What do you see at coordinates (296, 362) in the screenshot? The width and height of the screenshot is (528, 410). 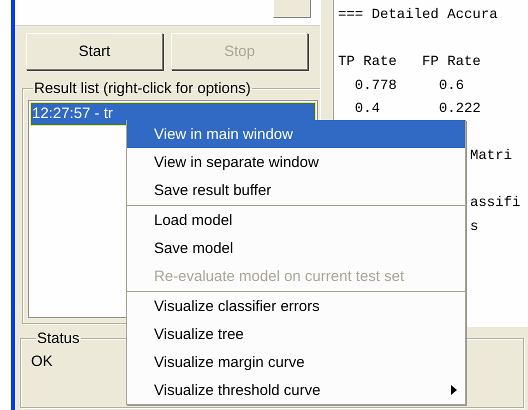 I see `menu-item: Visualize margin curve` at bounding box center [296, 362].